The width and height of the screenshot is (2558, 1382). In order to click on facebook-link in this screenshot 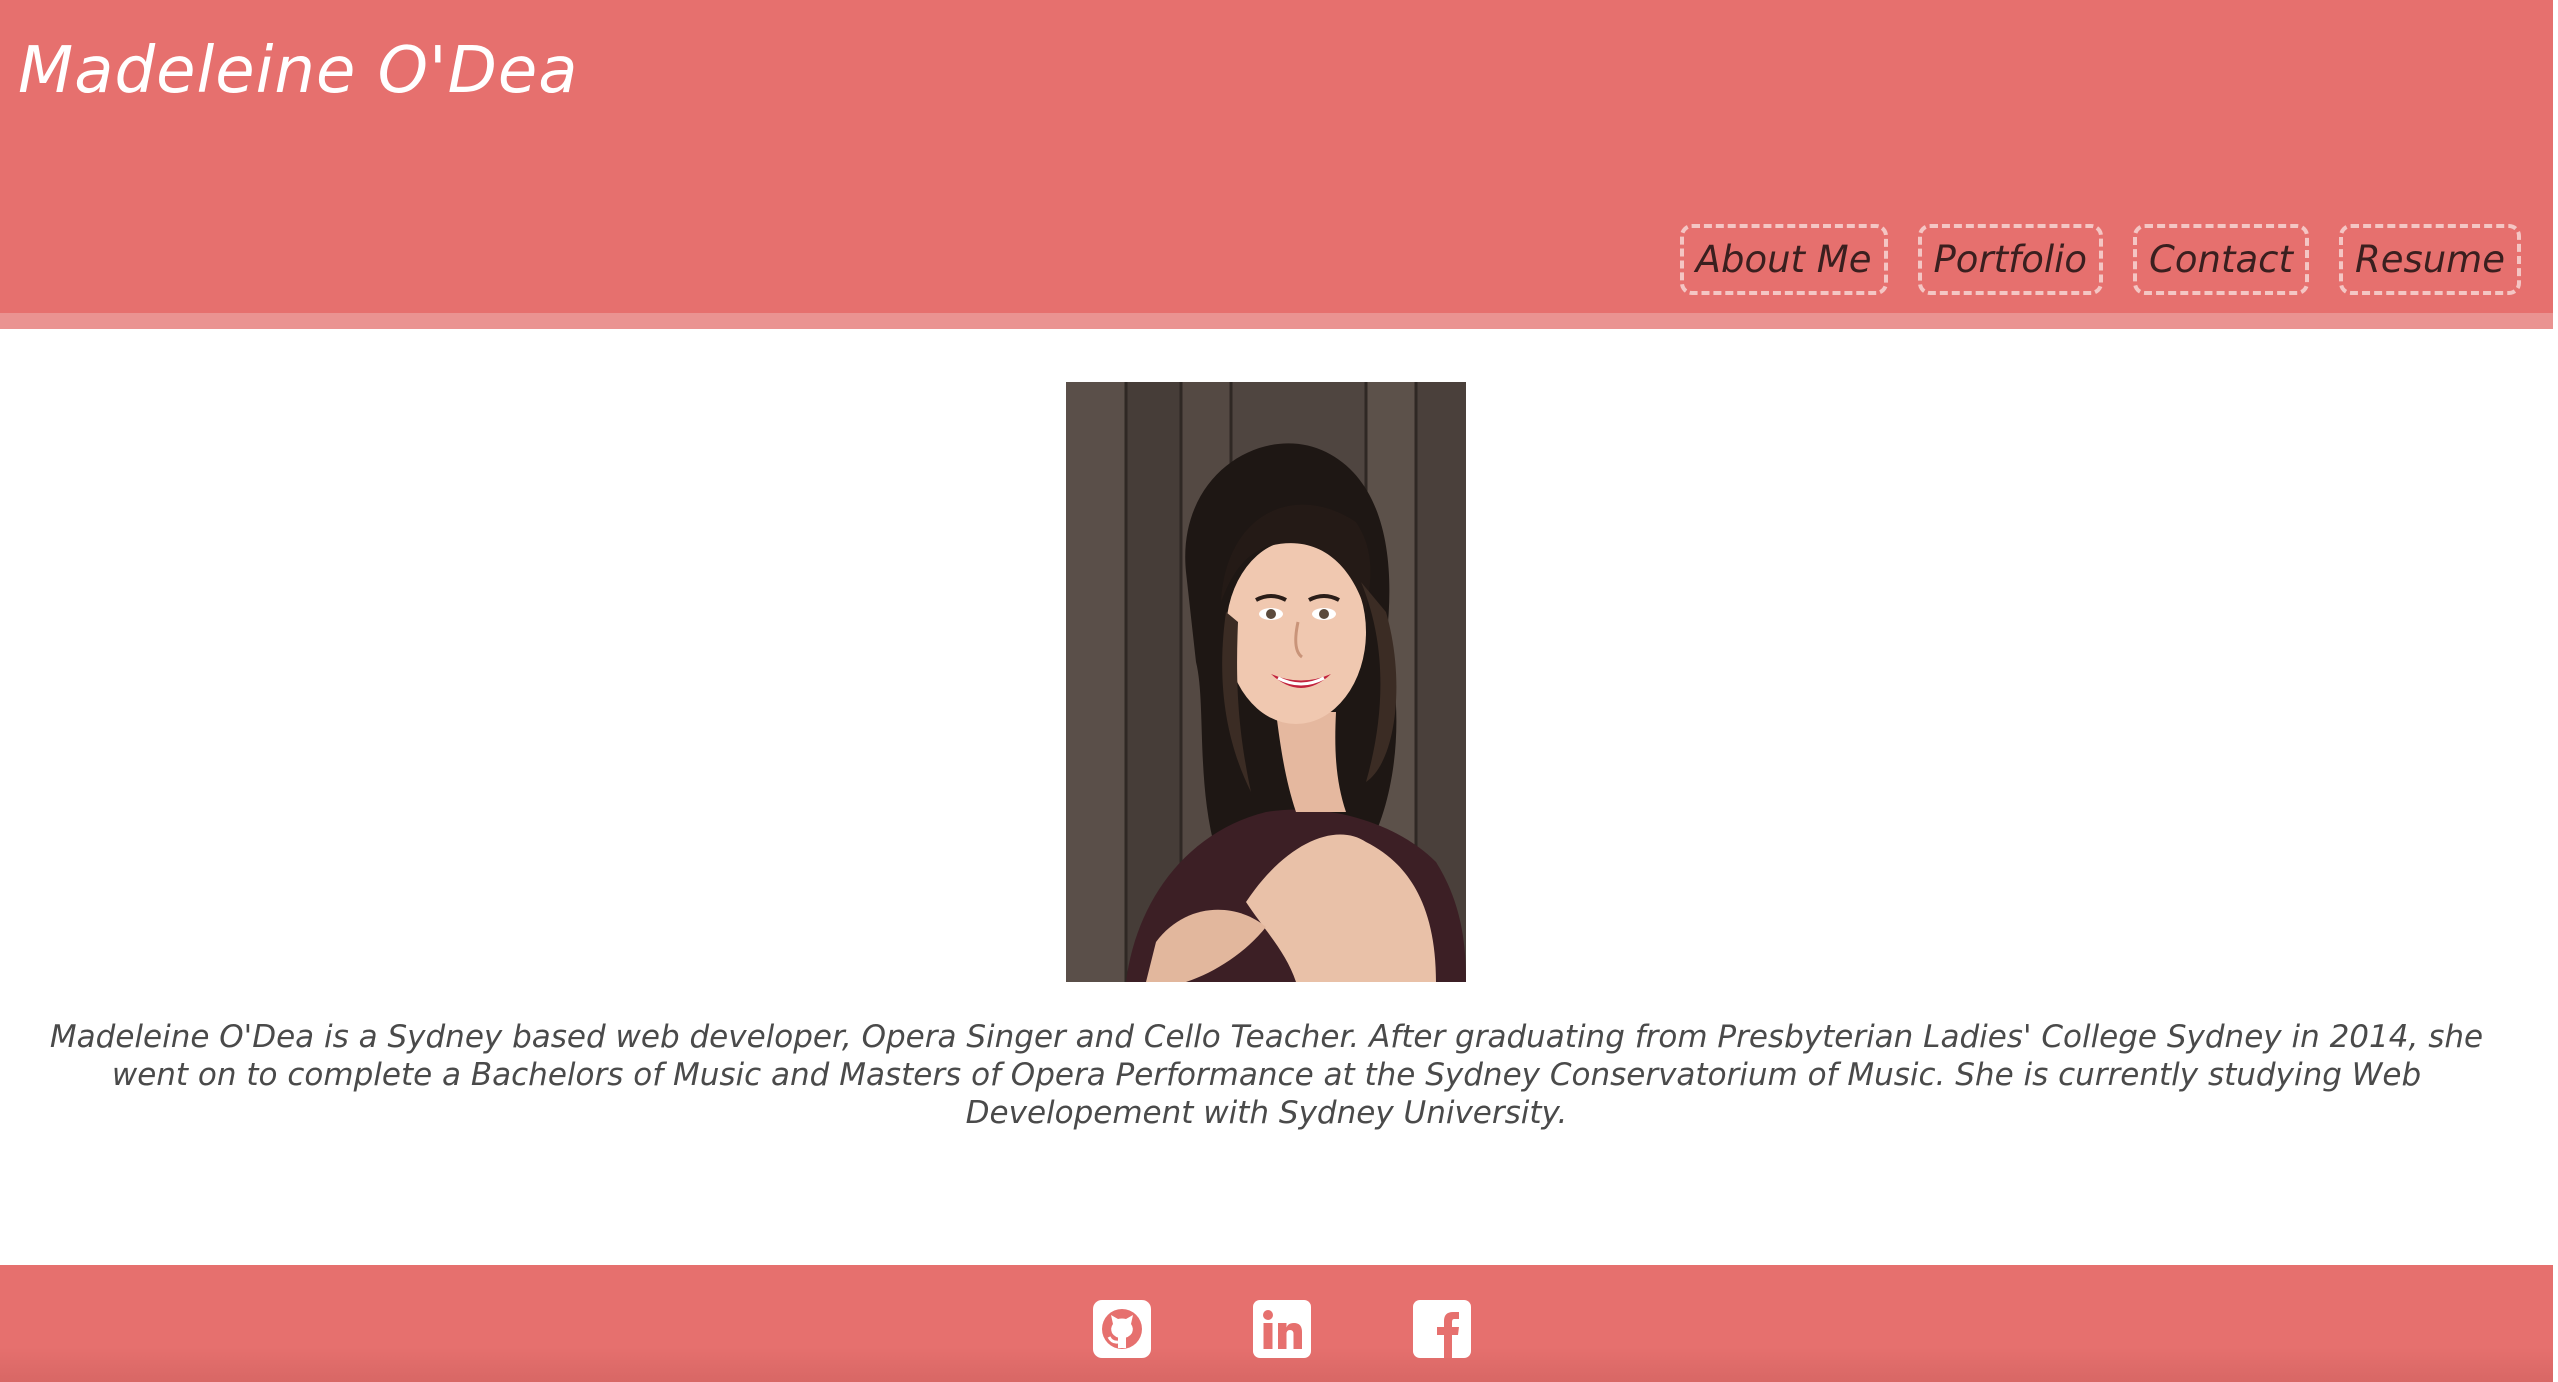, I will do `click(1442, 1329)`.